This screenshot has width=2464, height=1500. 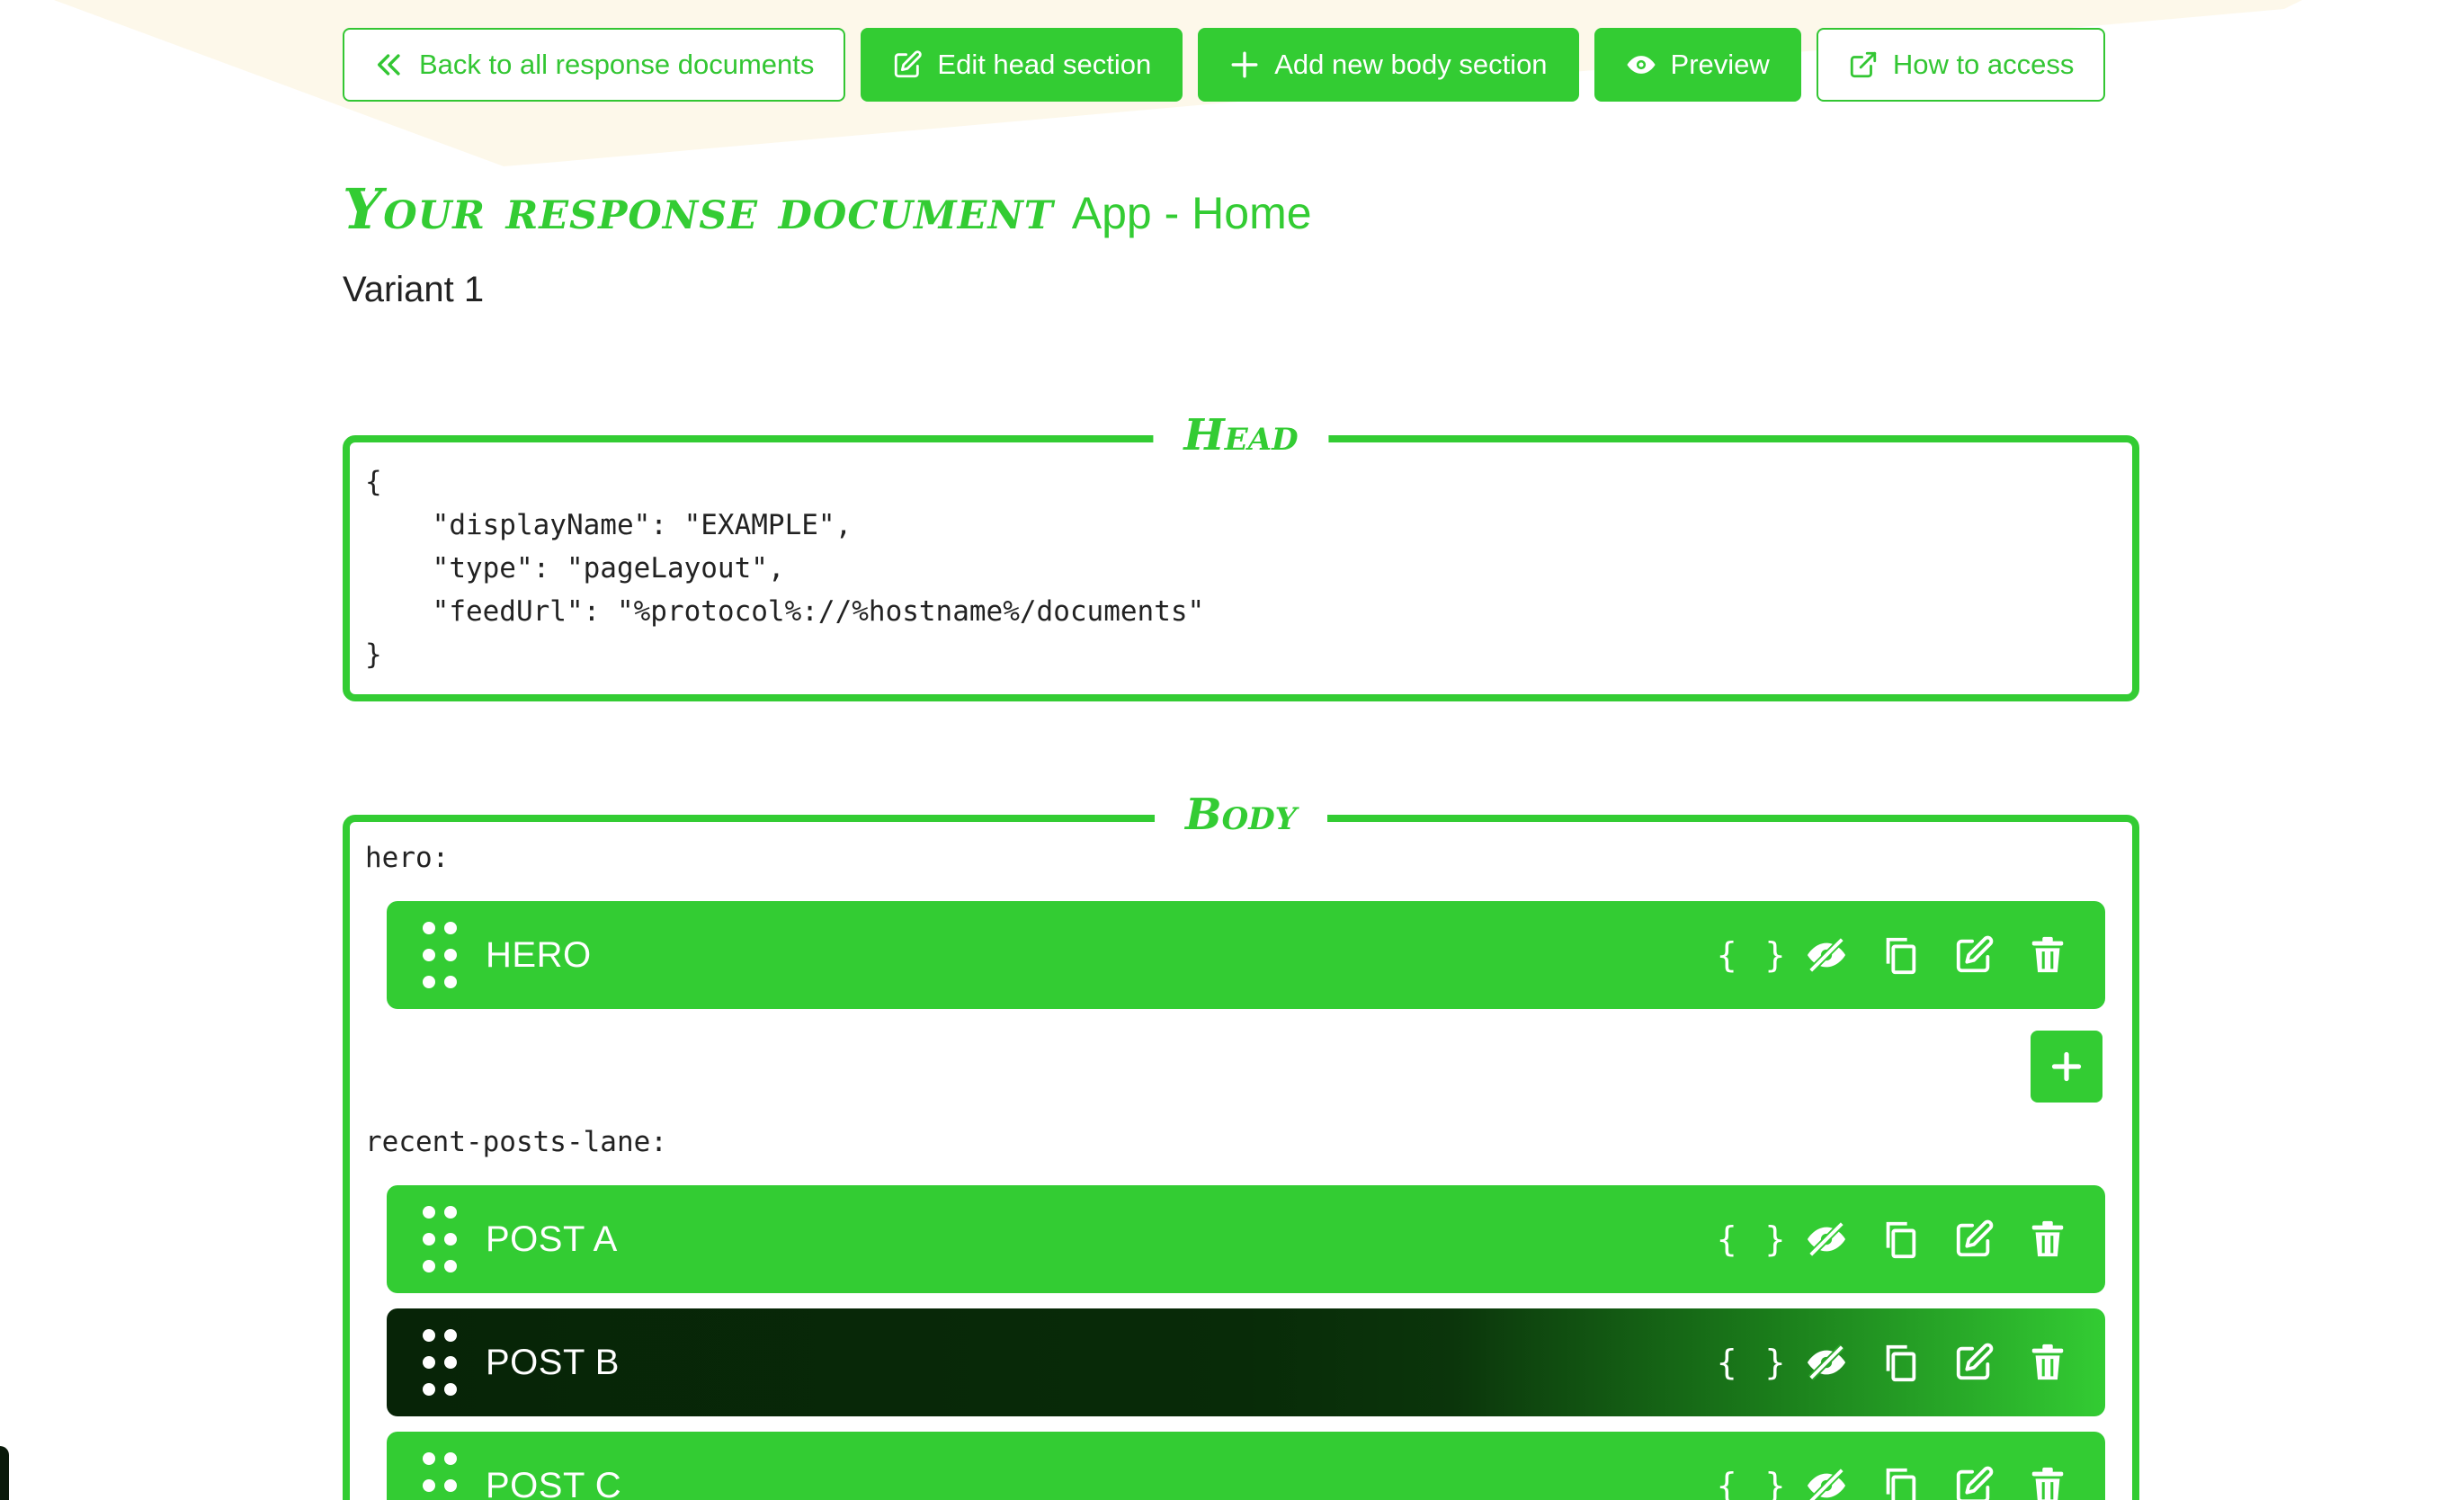 What do you see at coordinates (699, 209) in the screenshot?
I see `page-title-main: Your response document` at bounding box center [699, 209].